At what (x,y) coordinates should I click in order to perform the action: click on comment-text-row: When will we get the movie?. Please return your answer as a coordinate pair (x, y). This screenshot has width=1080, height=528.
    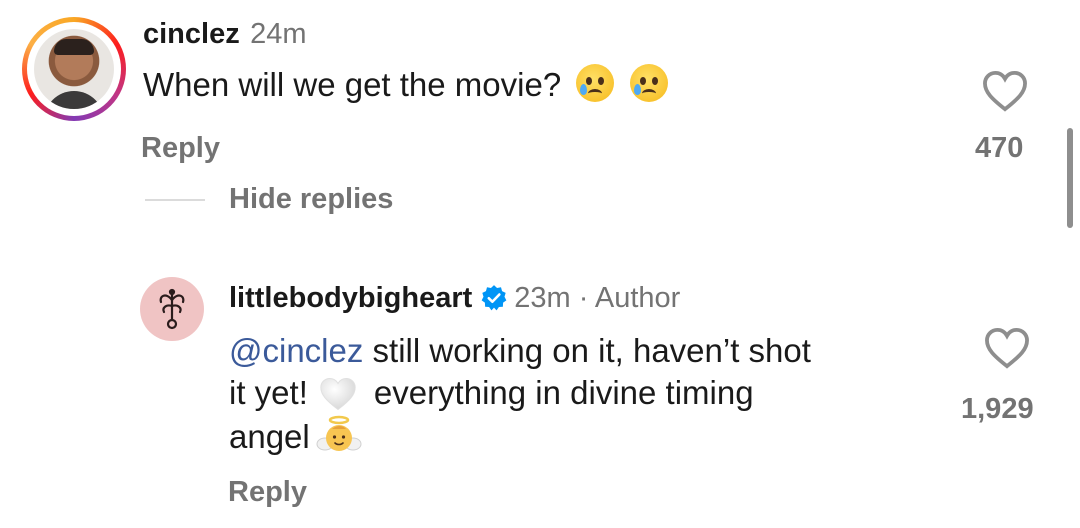
    Looking at the image, I should click on (405, 85).